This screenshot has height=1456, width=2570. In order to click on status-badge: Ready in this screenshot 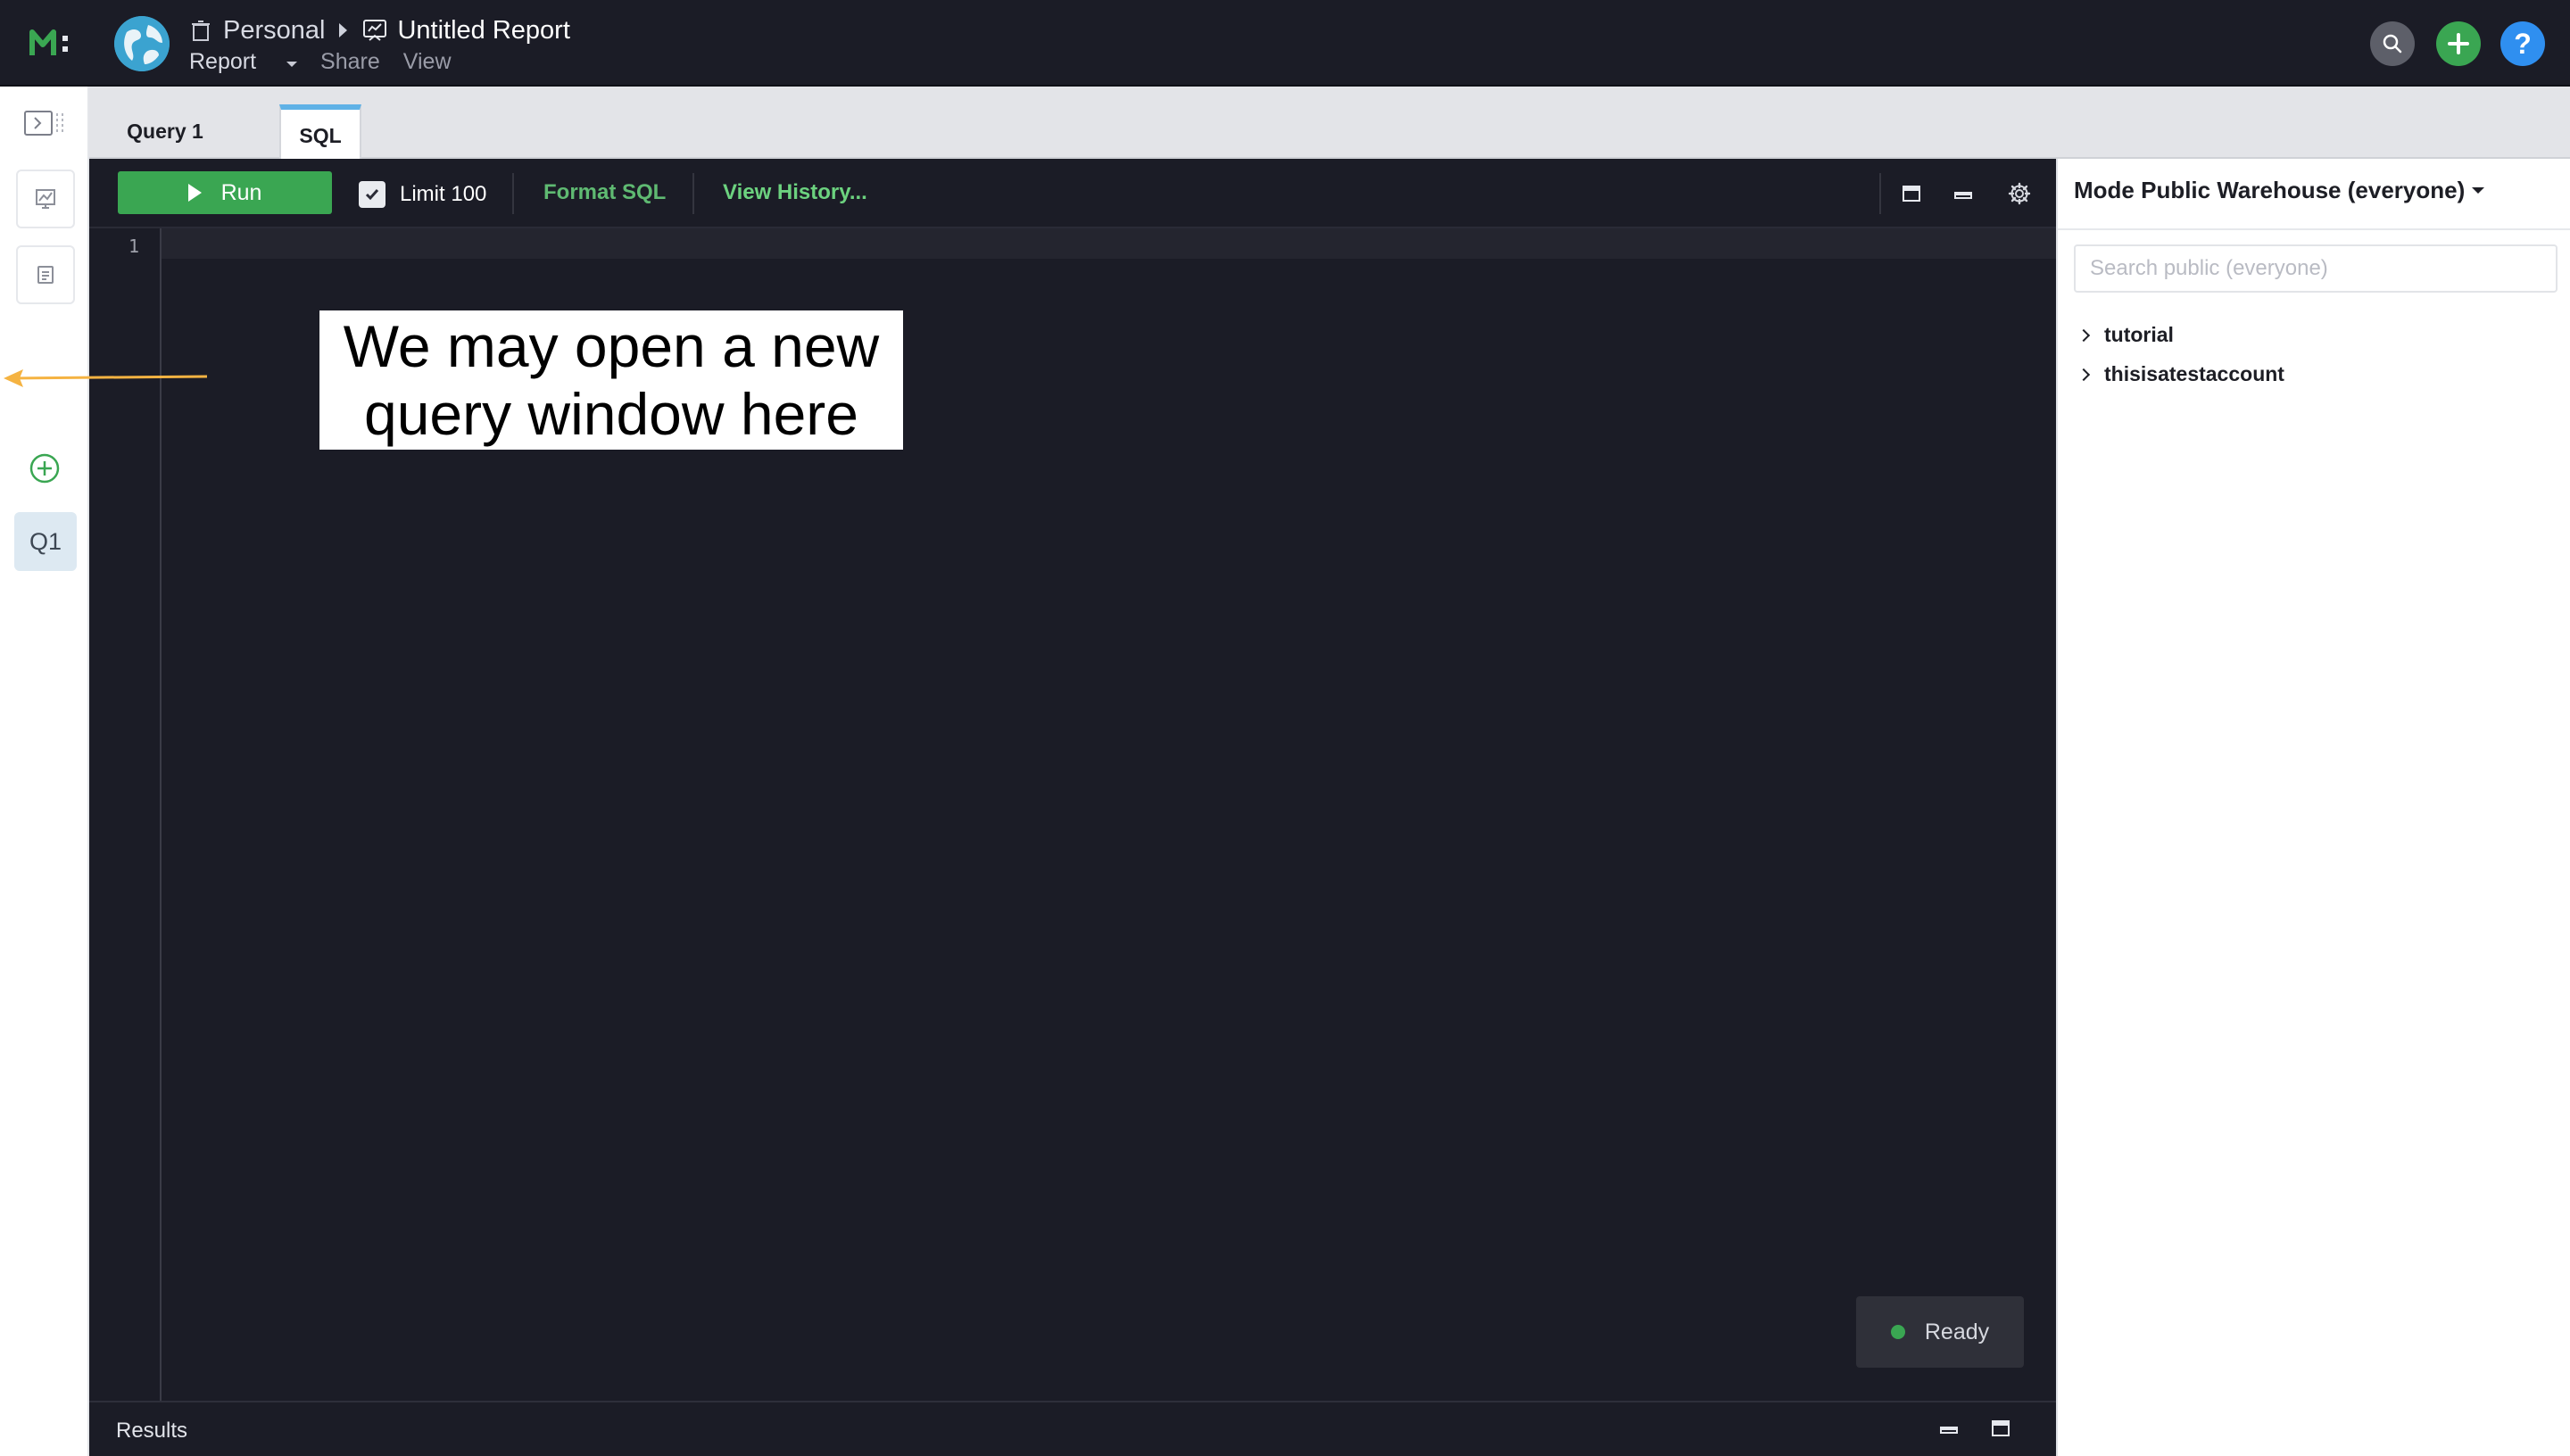, I will do `click(1940, 1332)`.